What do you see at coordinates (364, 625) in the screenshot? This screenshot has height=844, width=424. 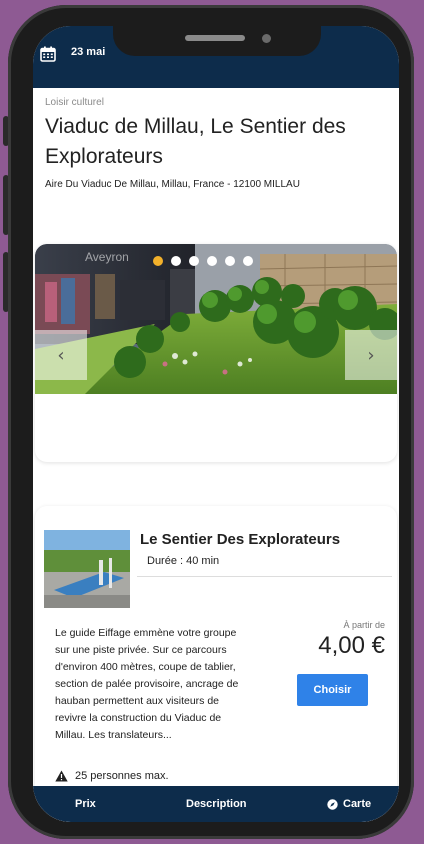 I see `price-prefix: À partir de` at bounding box center [364, 625].